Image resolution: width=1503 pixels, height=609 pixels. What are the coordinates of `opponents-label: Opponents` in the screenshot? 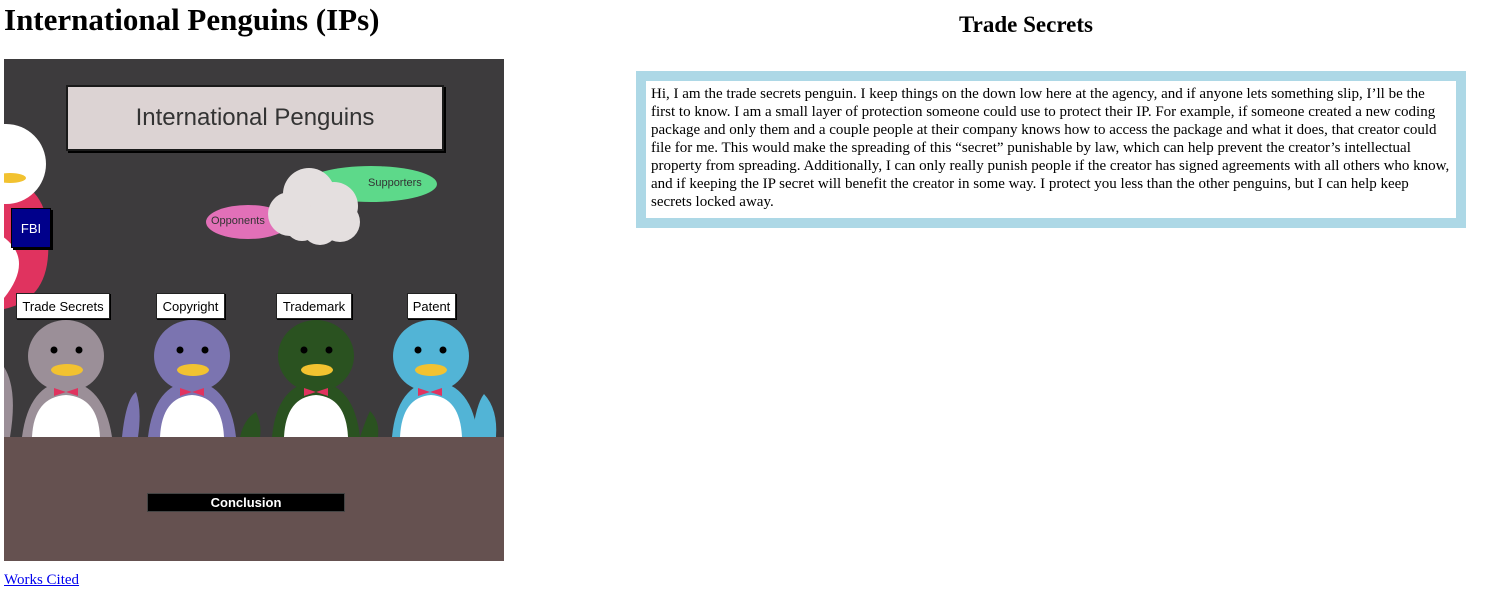 It's located at (238, 221).